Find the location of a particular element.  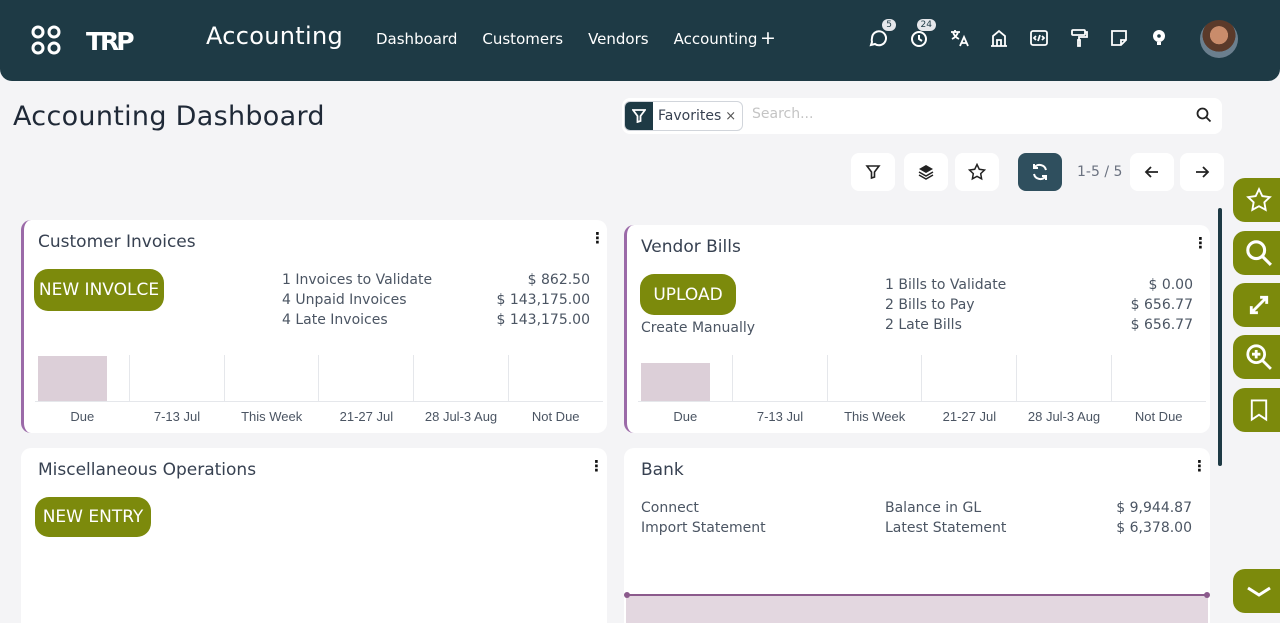

stat-label: 2 Bills to Pay is located at coordinates (930, 305).